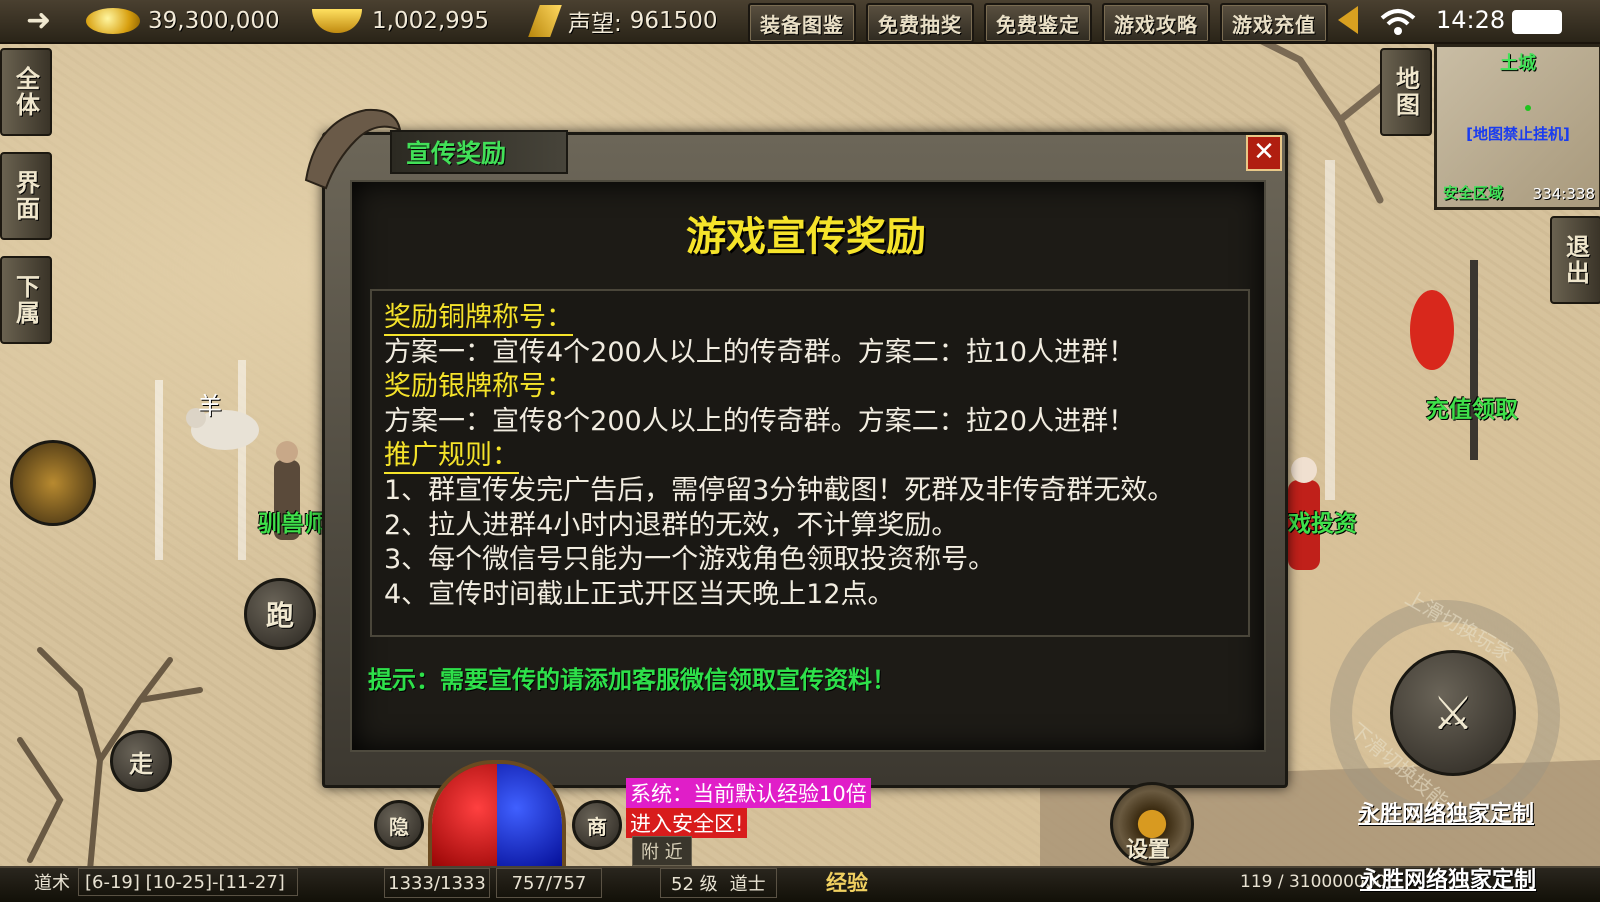  Describe the element at coordinates (1448, 880) in the screenshot. I see `watermark-text-bottom: 永胜网络独家定制` at that location.